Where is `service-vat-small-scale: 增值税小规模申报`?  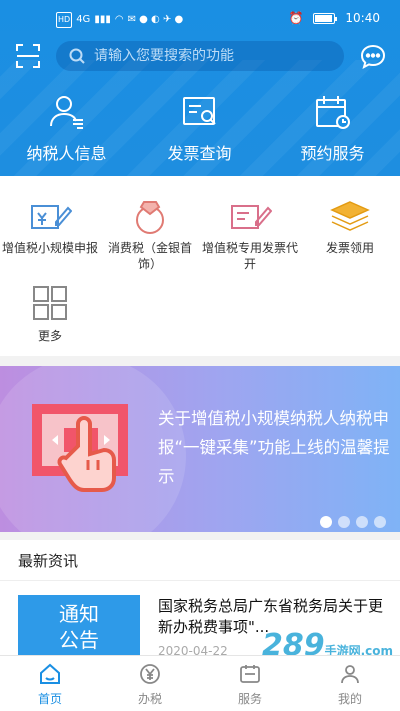 service-vat-small-scale: 增值税小规模申报 is located at coordinates (50, 226).